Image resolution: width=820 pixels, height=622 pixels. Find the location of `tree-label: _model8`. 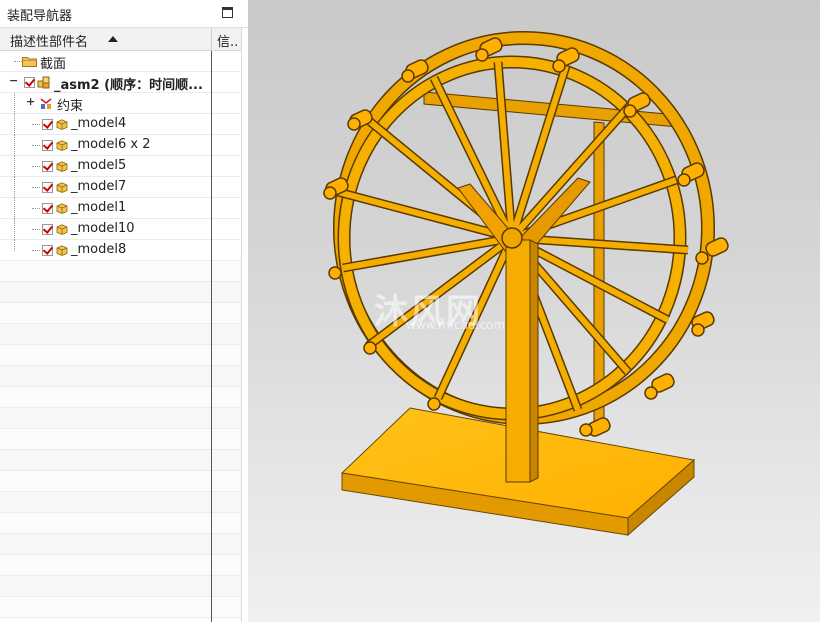

tree-label: _model8 is located at coordinates (99, 249).